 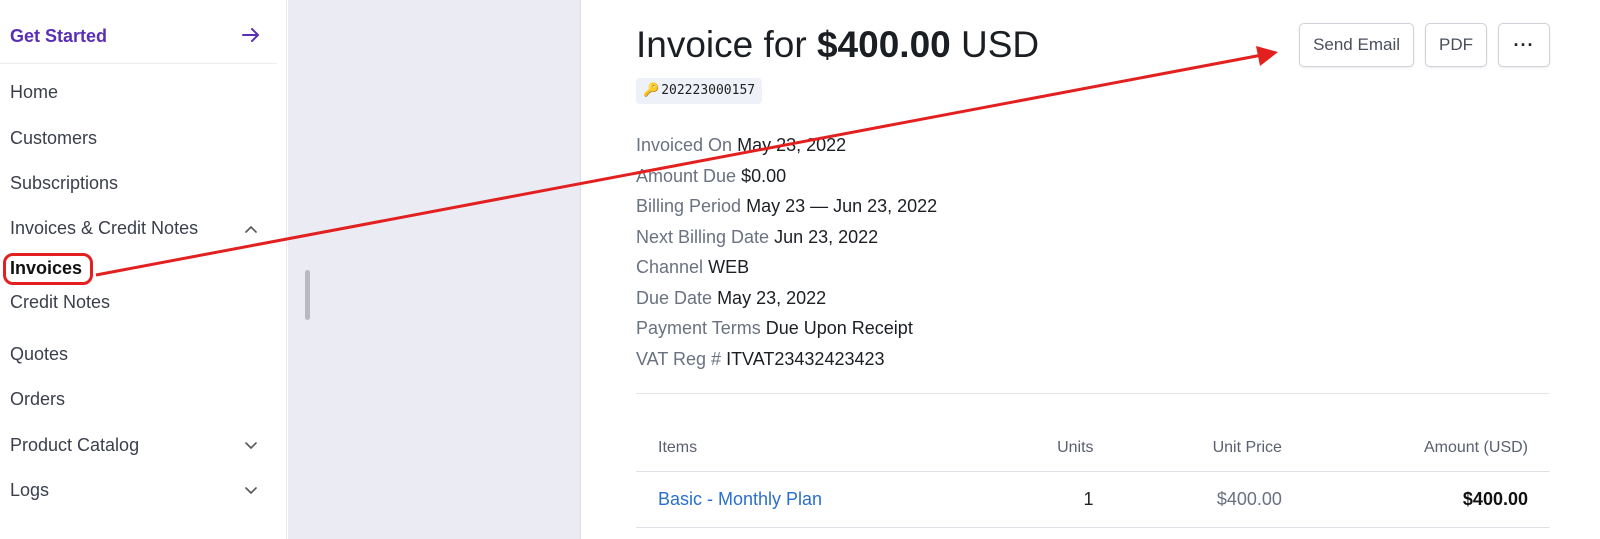 I want to click on resize-handle, so click(x=307, y=295).